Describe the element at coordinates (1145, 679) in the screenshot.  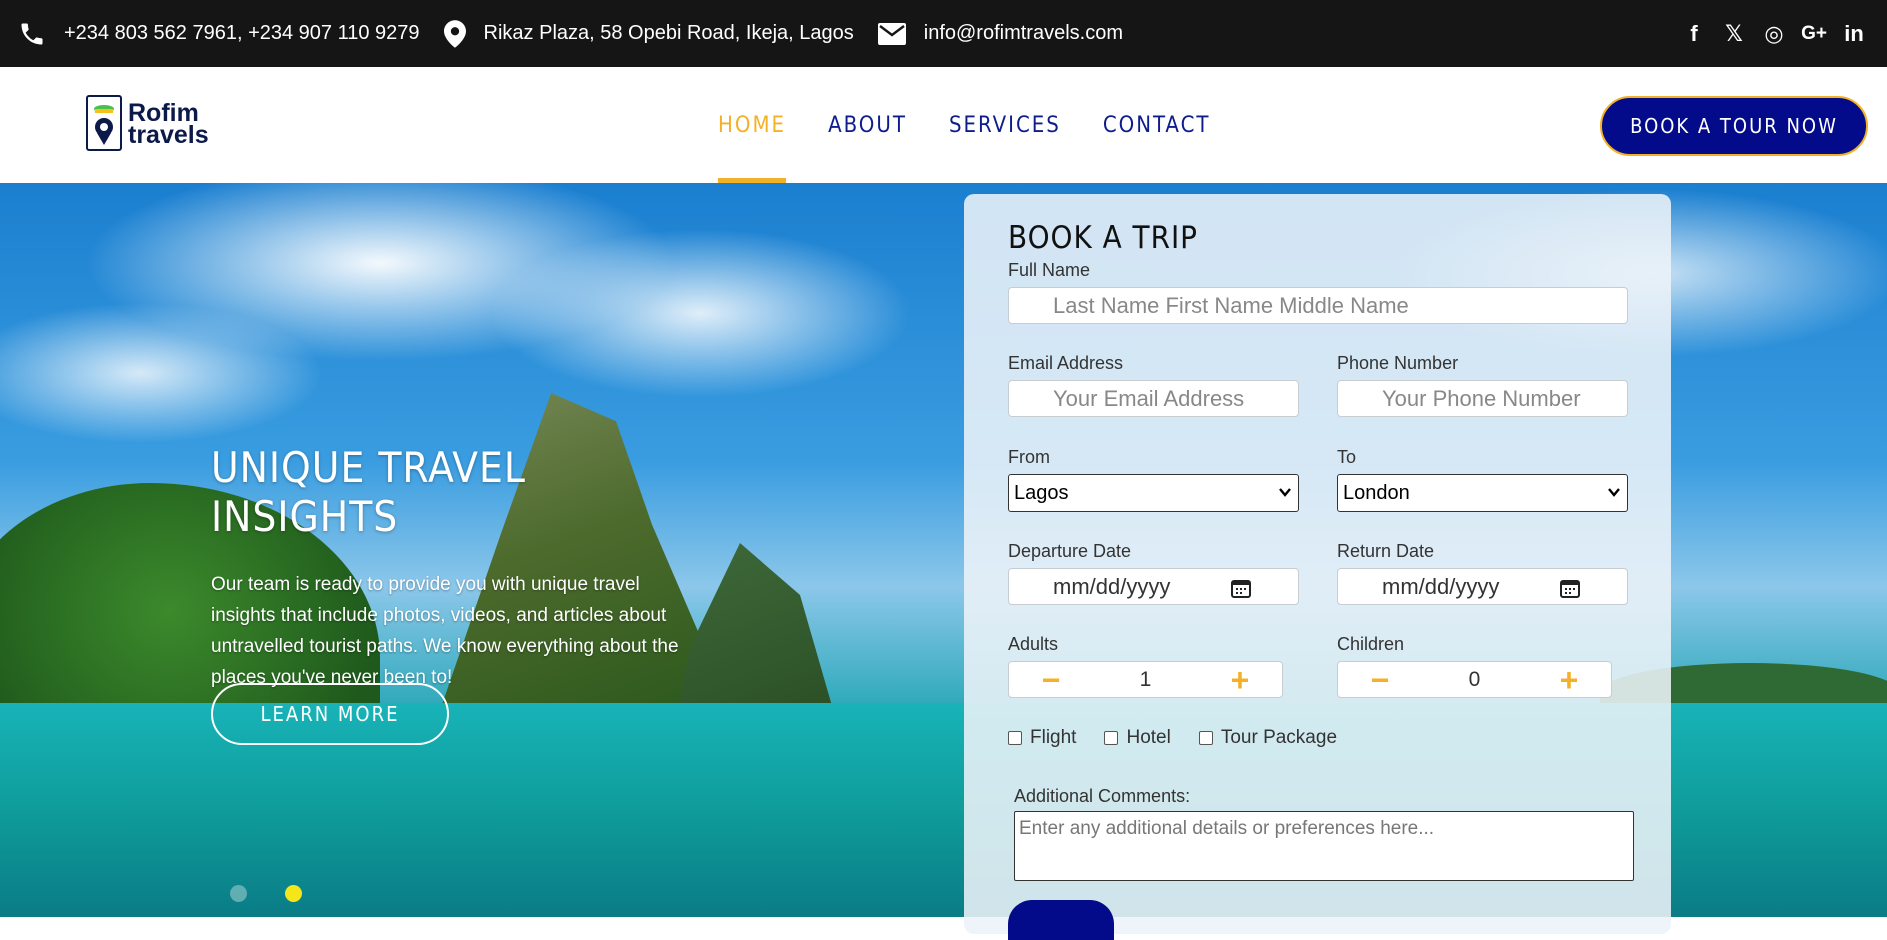
I see `adults-stepper: − 1 +` at that location.